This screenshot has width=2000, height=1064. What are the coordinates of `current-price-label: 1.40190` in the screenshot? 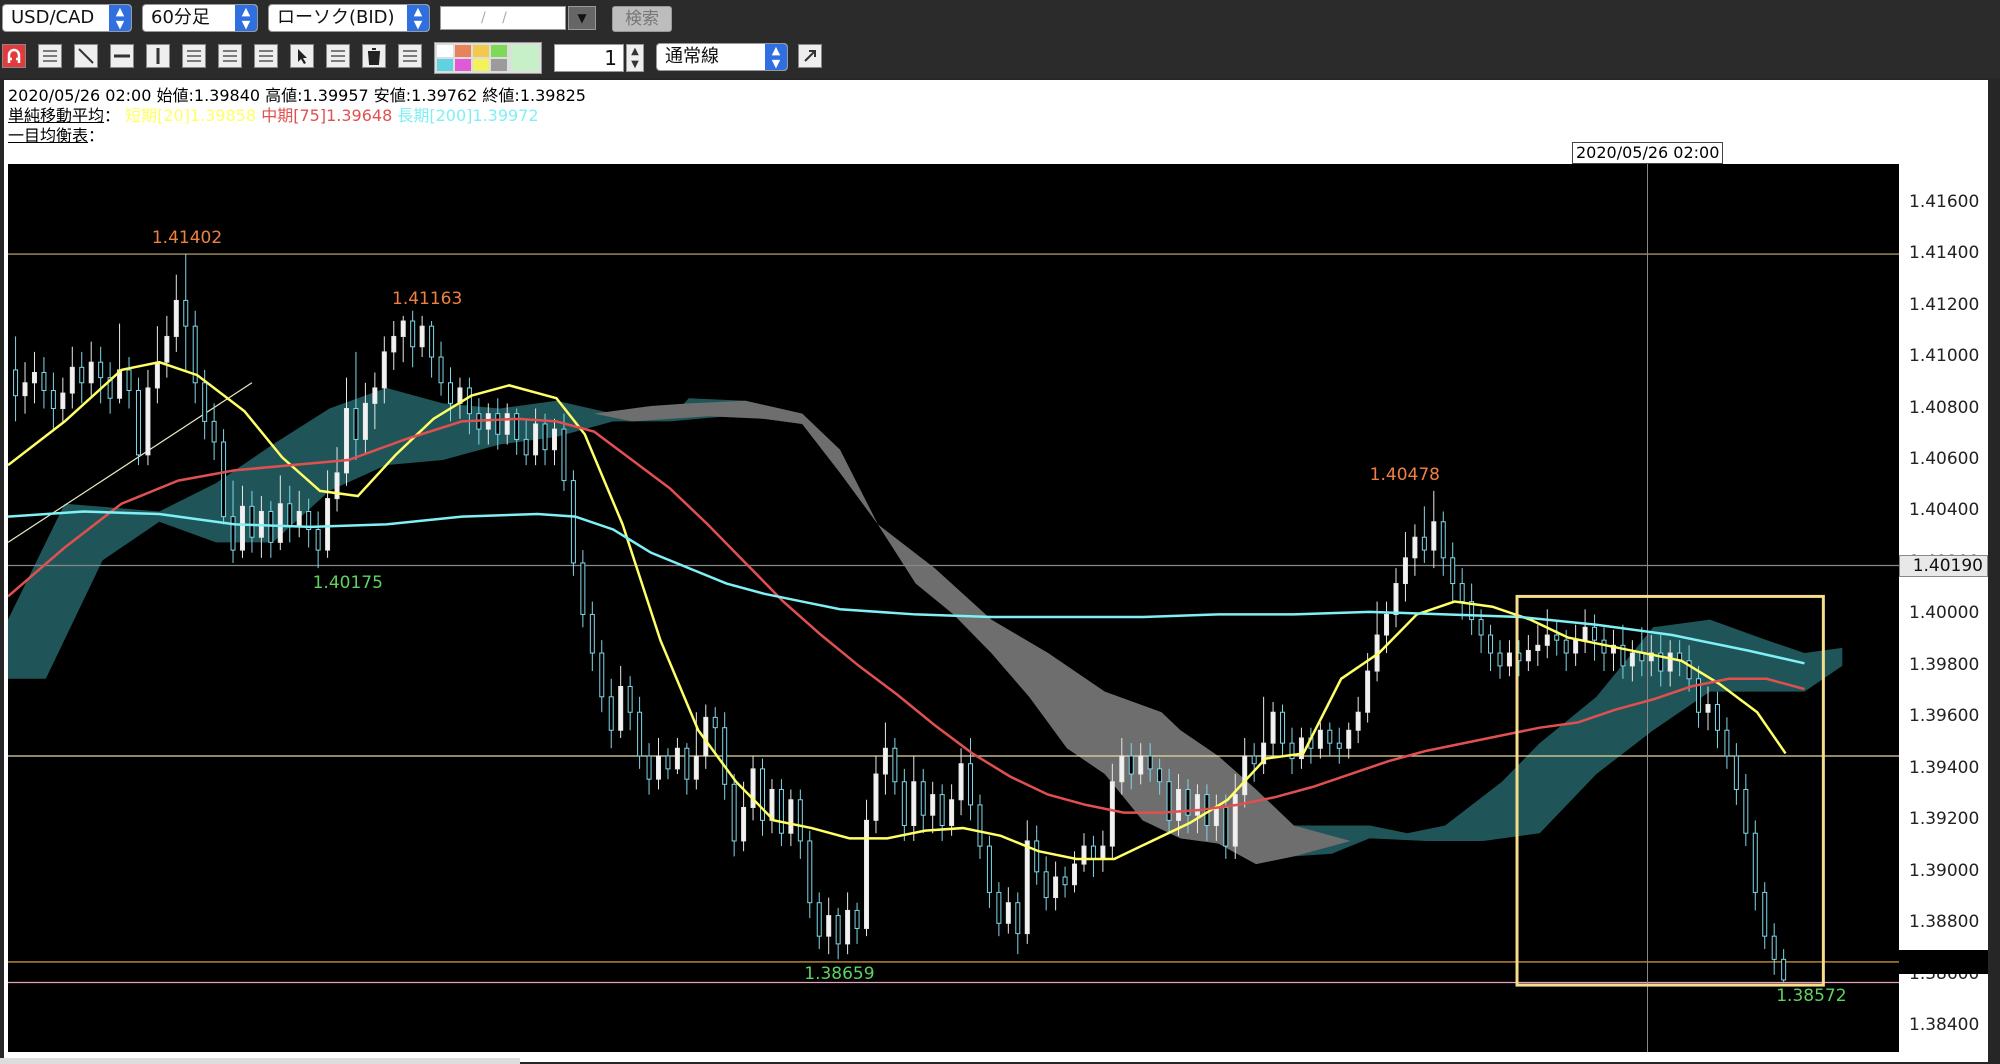 It's located at (1943, 565).